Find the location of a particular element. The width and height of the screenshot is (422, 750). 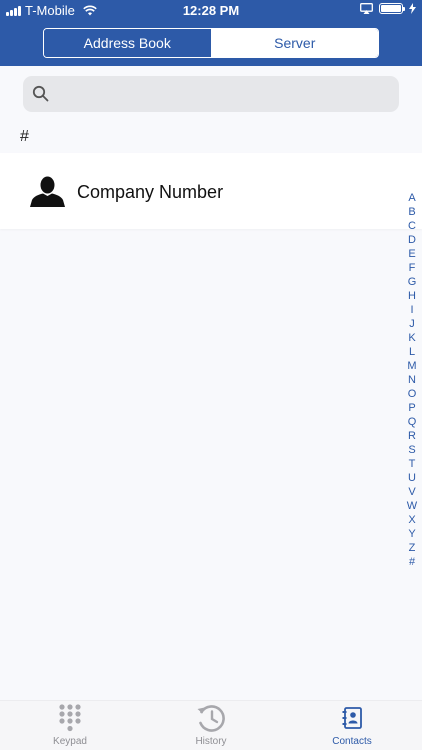

index-letter: Y is located at coordinates (411, 534).